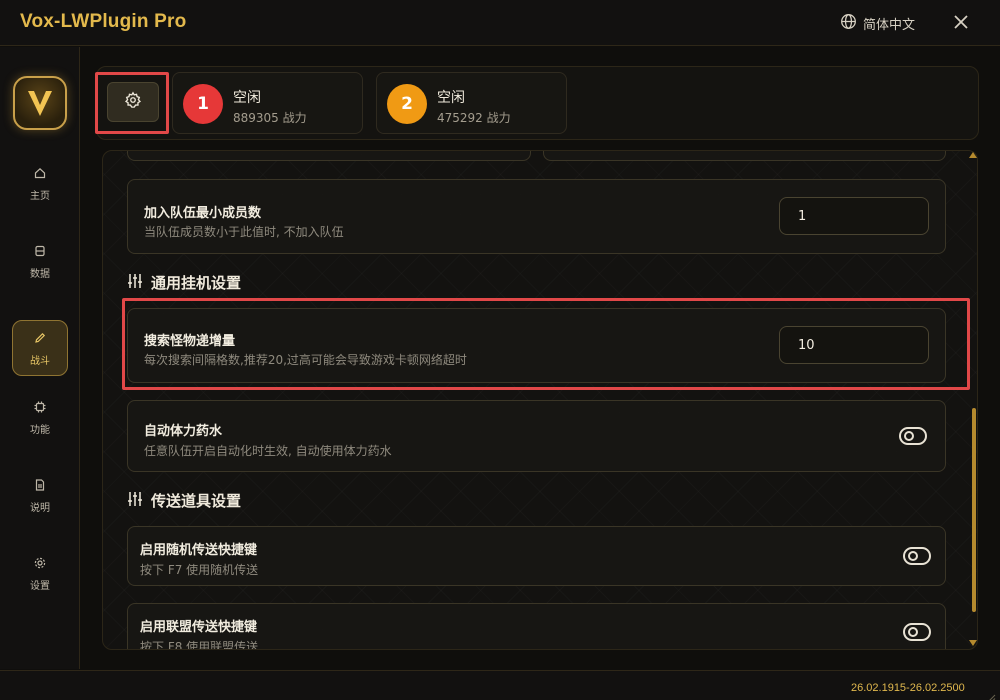 The image size is (1000, 700). Describe the element at coordinates (40, 508) in the screenshot. I see `sidebar-item-label: 说明` at that location.